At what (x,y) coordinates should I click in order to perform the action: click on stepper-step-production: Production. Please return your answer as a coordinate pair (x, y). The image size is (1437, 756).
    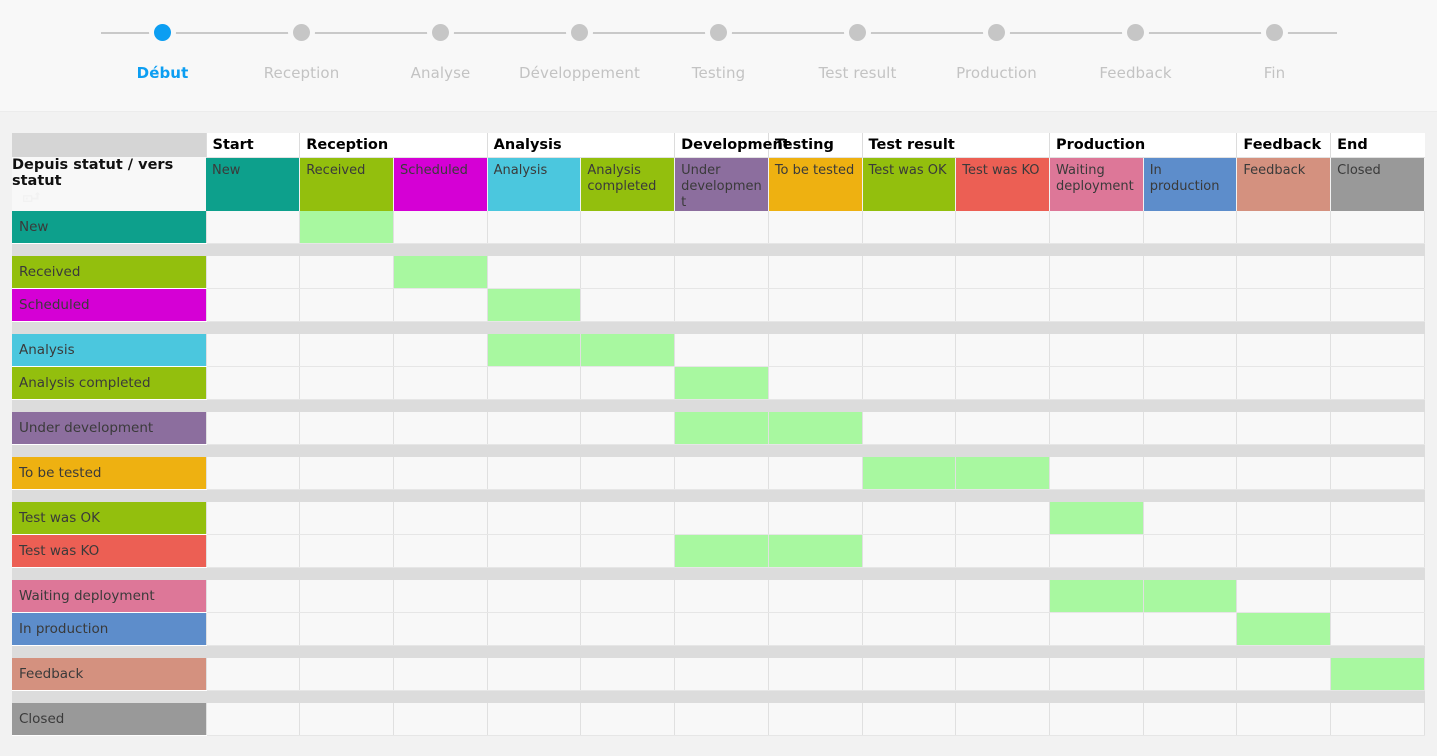
    Looking at the image, I should click on (997, 56).